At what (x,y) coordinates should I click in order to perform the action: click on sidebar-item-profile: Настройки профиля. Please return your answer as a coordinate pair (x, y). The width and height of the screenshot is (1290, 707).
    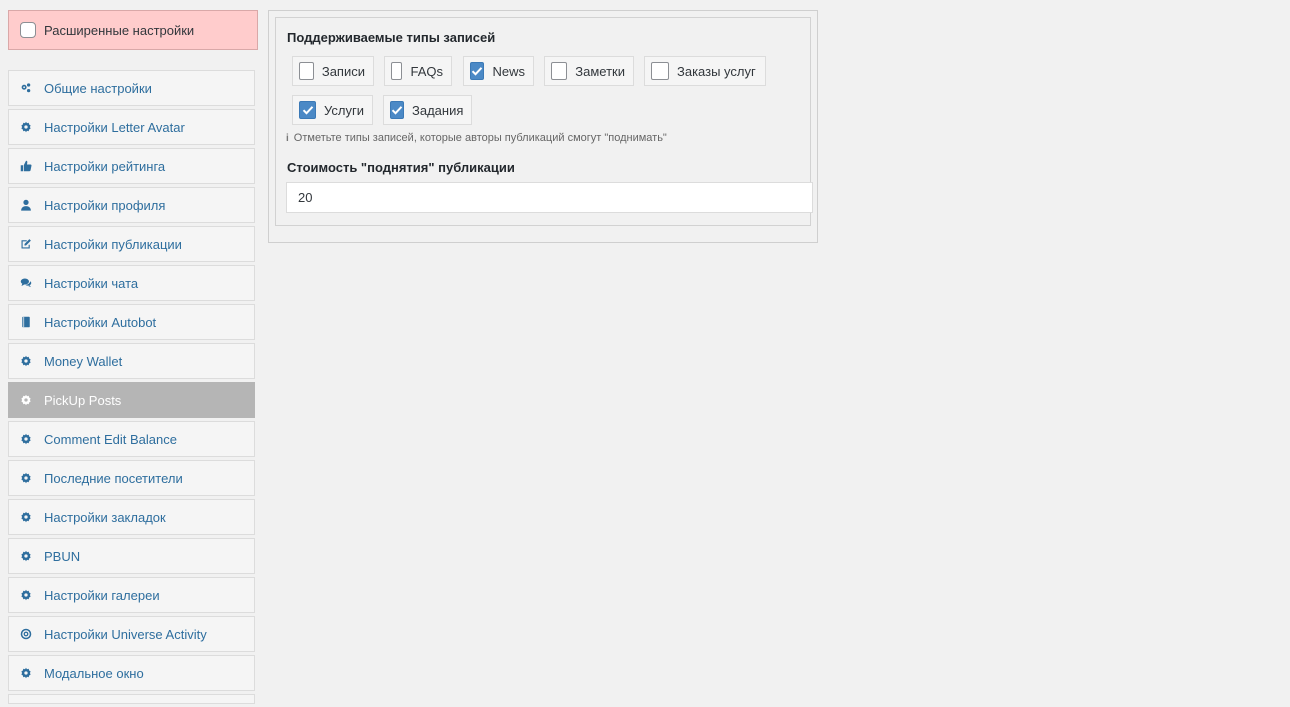
    Looking at the image, I should click on (131, 205).